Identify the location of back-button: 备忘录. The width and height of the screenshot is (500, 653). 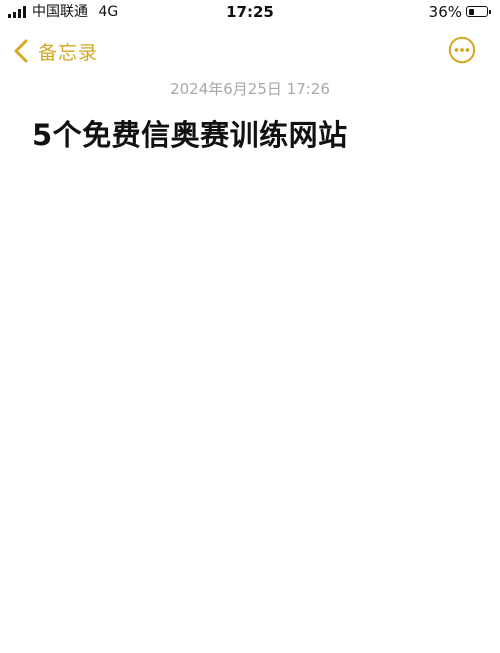
(55, 51).